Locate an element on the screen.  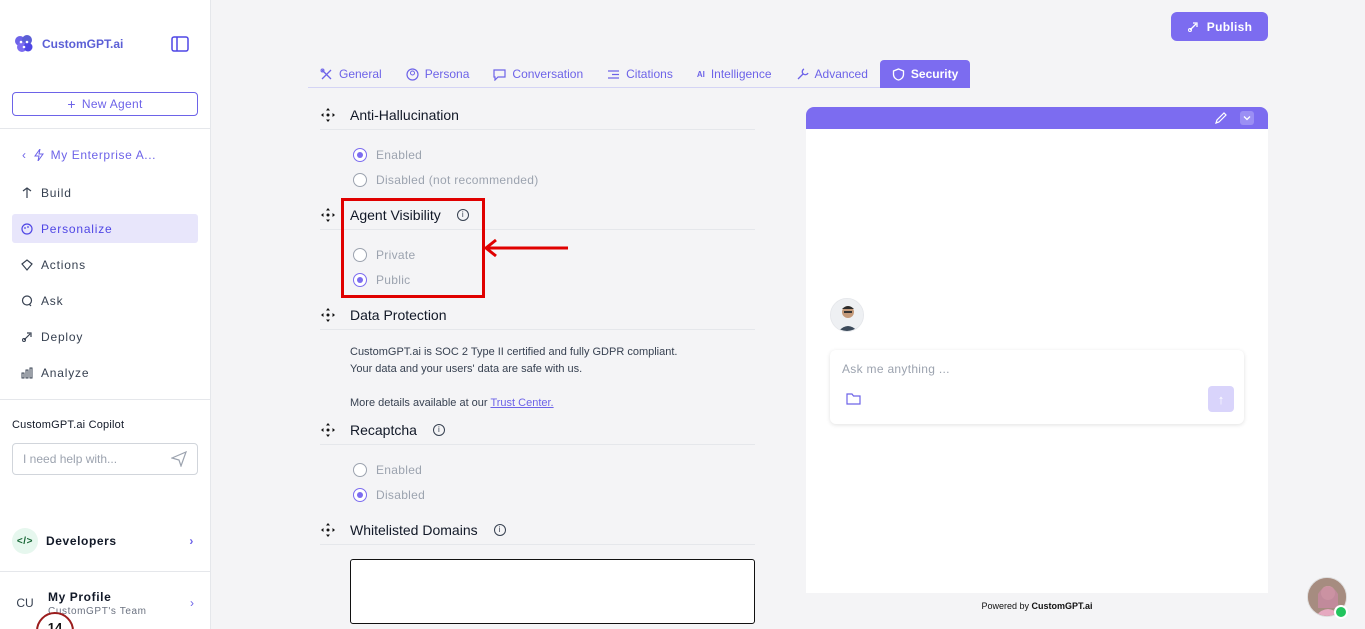
online-status-icon is located at coordinates (1341, 612).